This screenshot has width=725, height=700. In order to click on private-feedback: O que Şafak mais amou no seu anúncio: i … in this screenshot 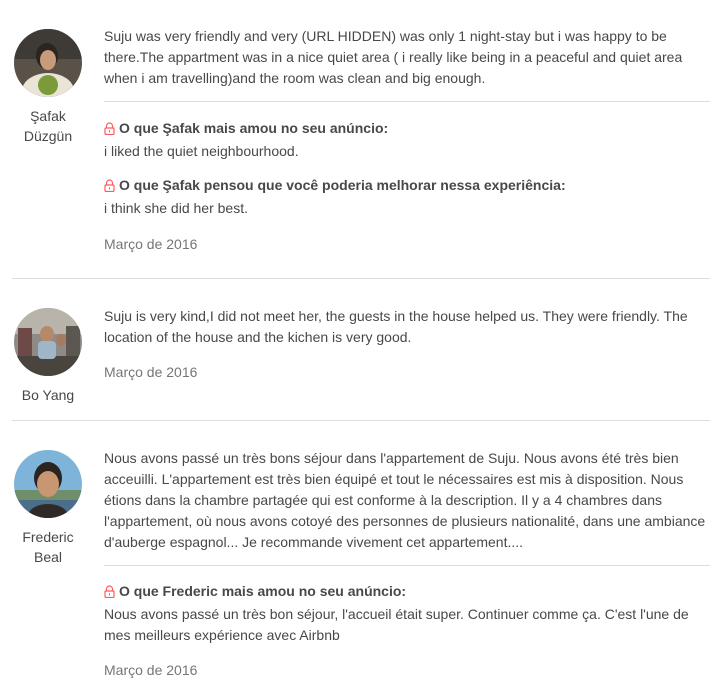, I will do `click(407, 140)`.